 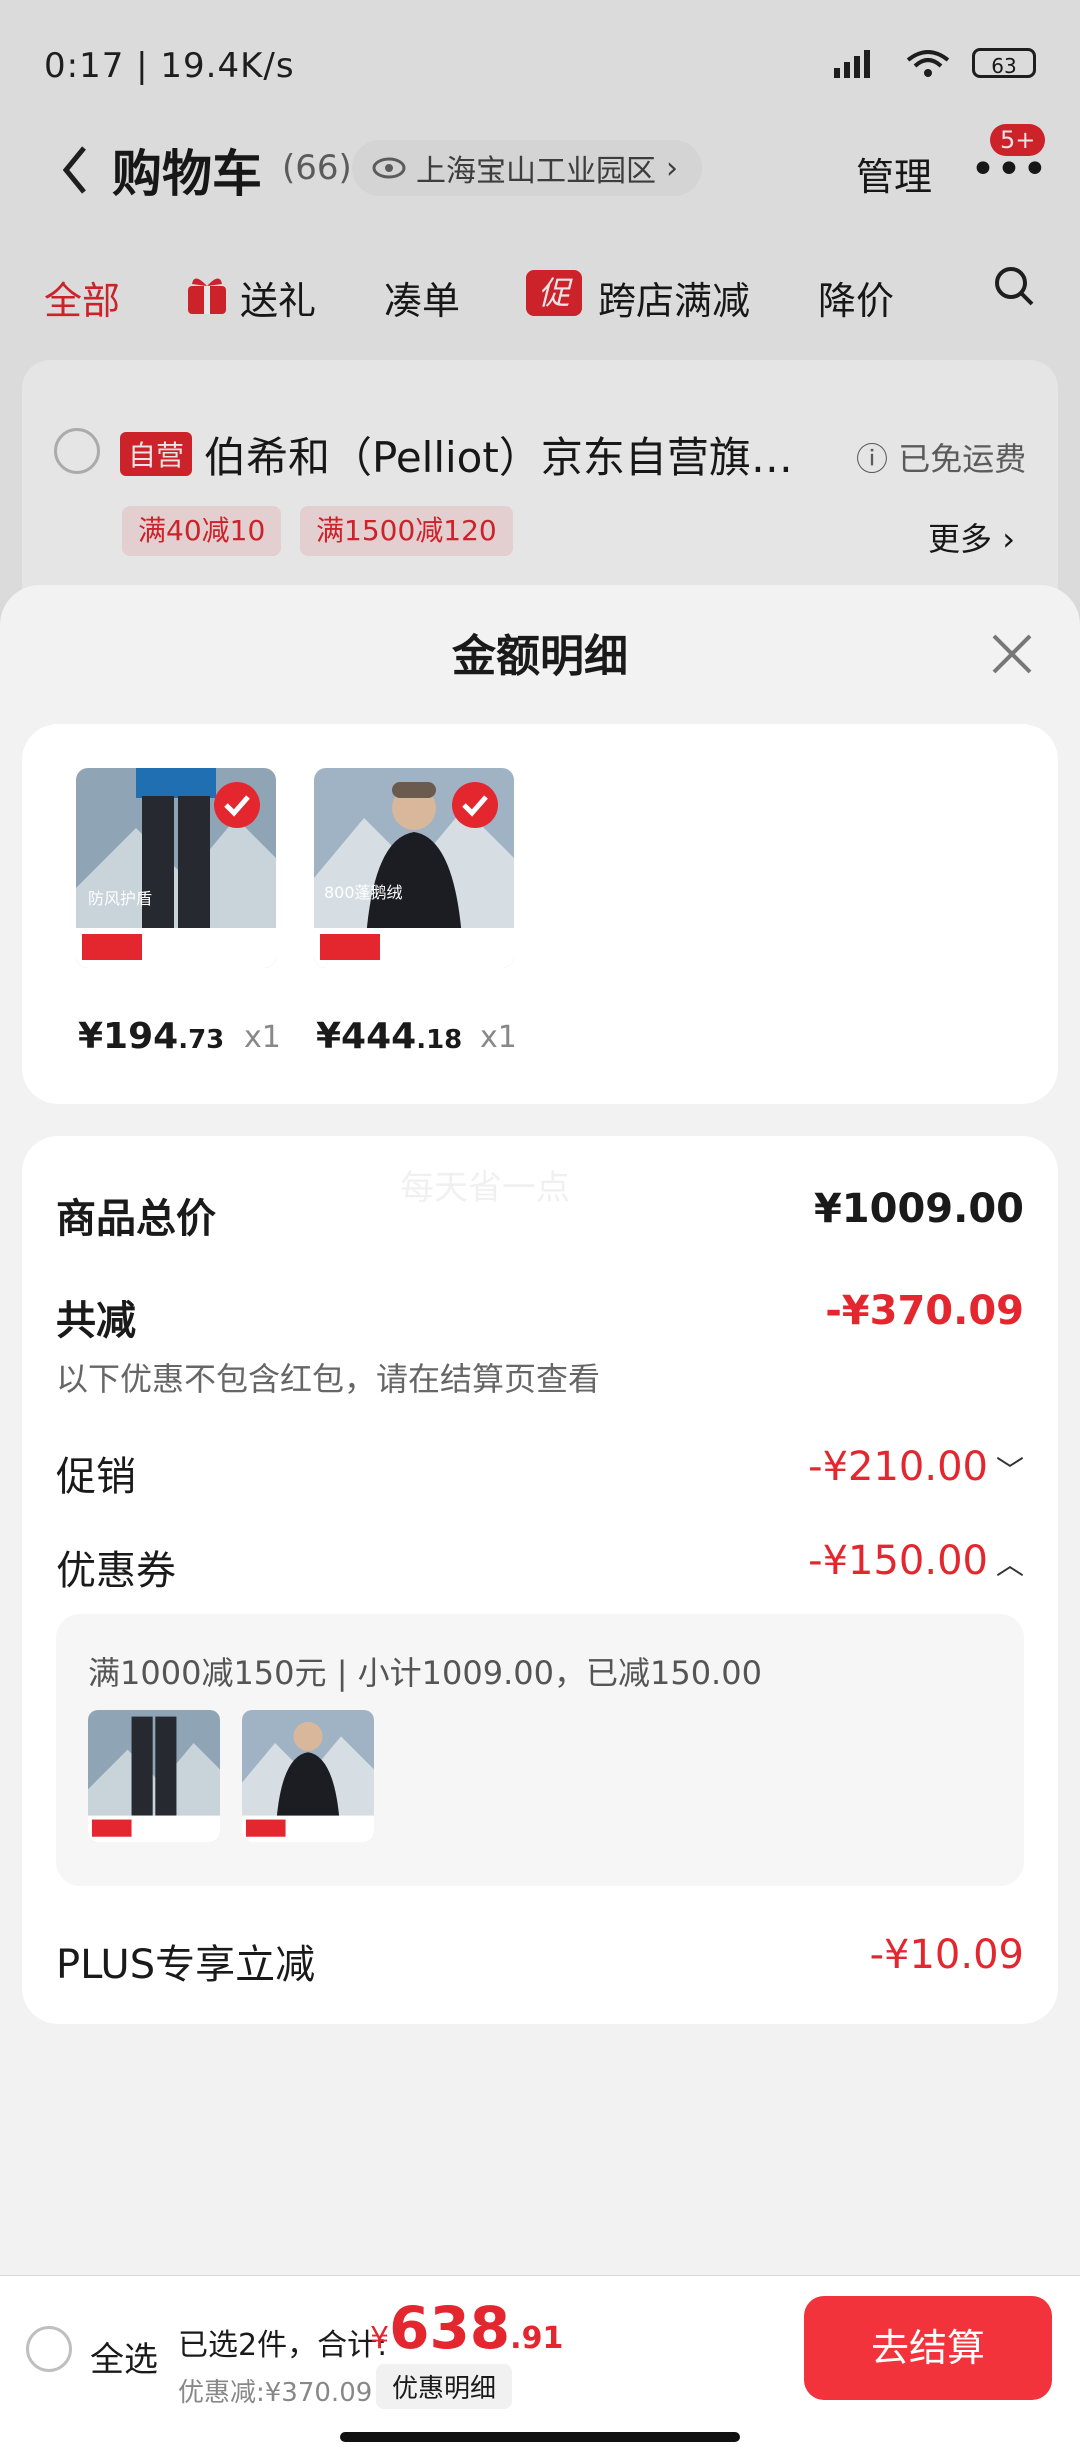 What do you see at coordinates (898, 1561) in the screenshot?
I see `coupon-value: -¥150.00` at bounding box center [898, 1561].